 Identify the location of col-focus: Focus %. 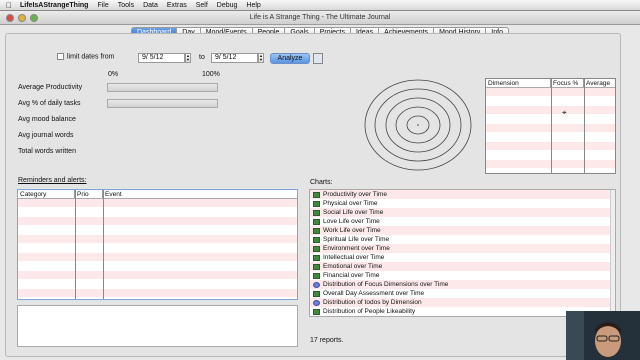
(567, 83).